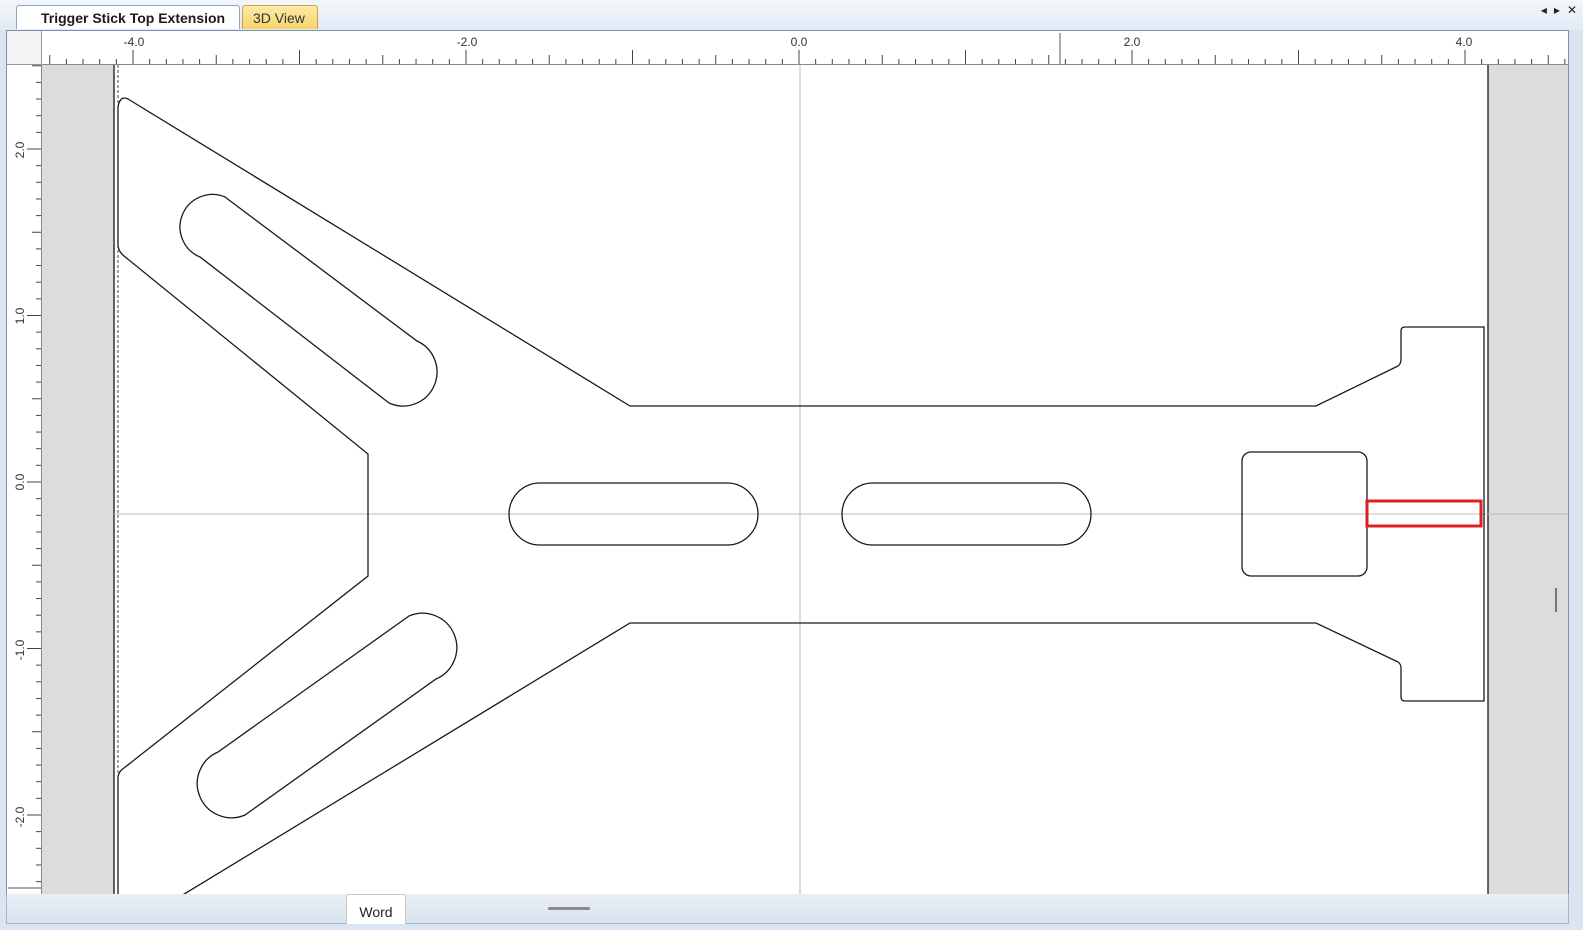 This screenshot has height=930, width=1583. I want to click on scroll-tabs-right-icon: ▸, so click(1557, 10).